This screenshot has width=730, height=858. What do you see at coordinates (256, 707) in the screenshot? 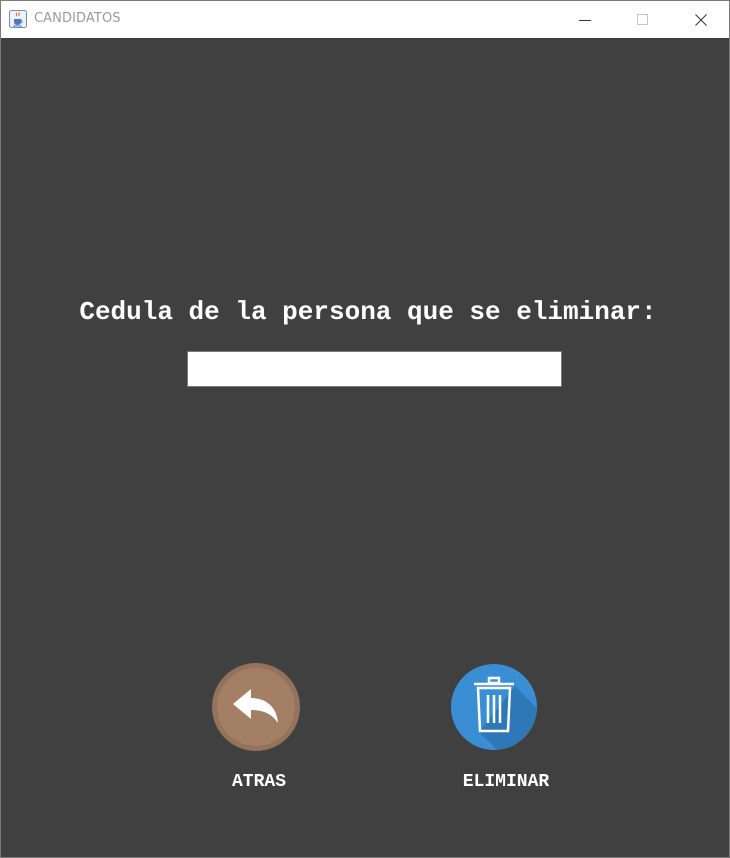
I see `back-button` at bounding box center [256, 707].